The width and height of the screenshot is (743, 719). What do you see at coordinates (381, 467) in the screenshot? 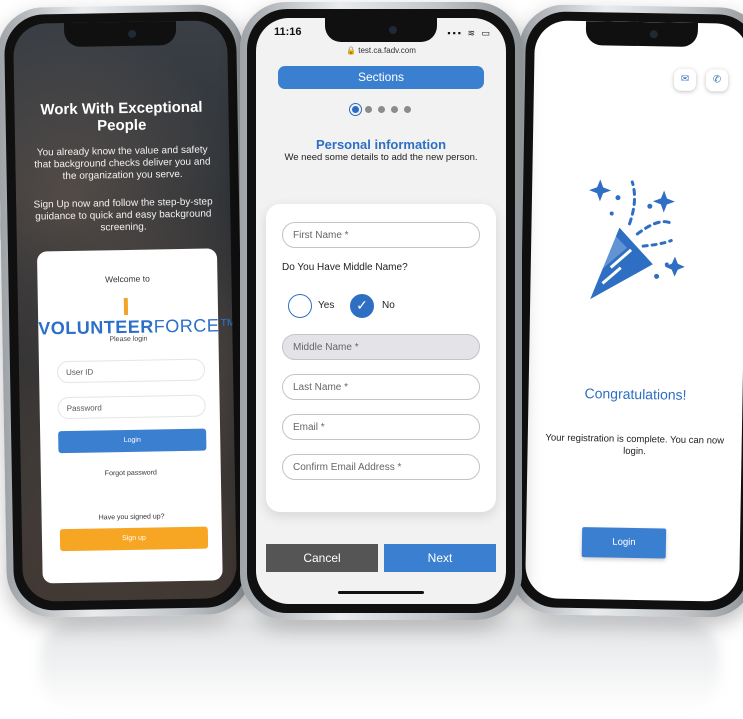
I see `confirm-email-input: Confirm Email Address *` at bounding box center [381, 467].